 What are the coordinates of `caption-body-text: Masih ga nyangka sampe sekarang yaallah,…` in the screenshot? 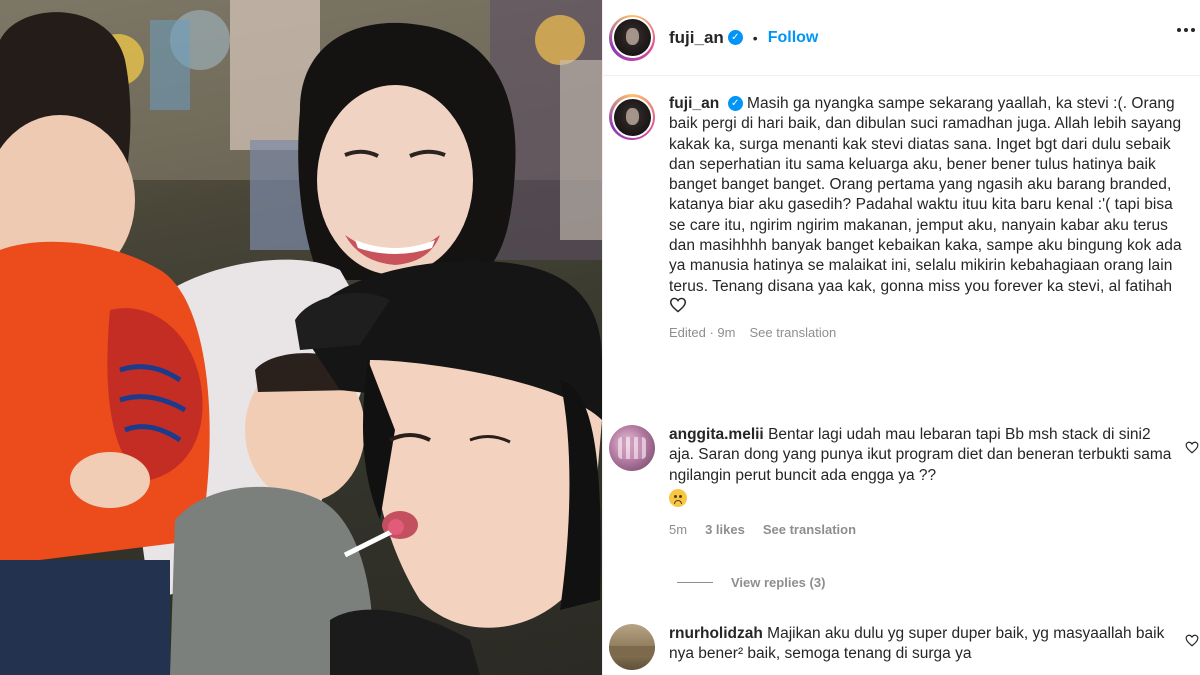 It's located at (925, 195).